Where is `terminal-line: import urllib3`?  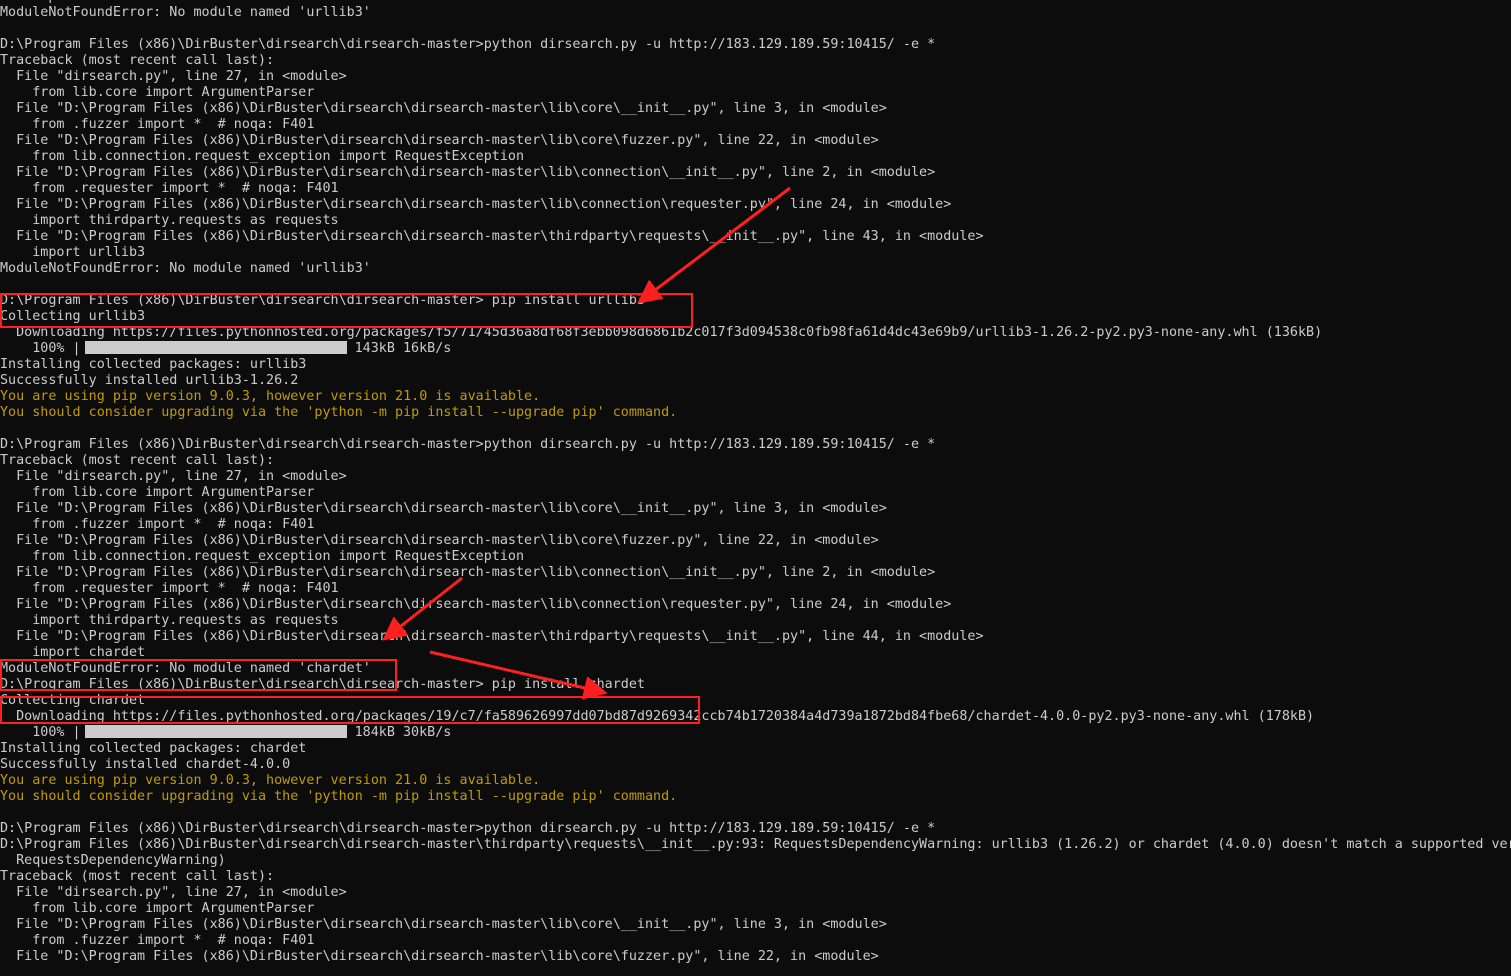 terminal-line: import urllib3 is located at coordinates (73, 252).